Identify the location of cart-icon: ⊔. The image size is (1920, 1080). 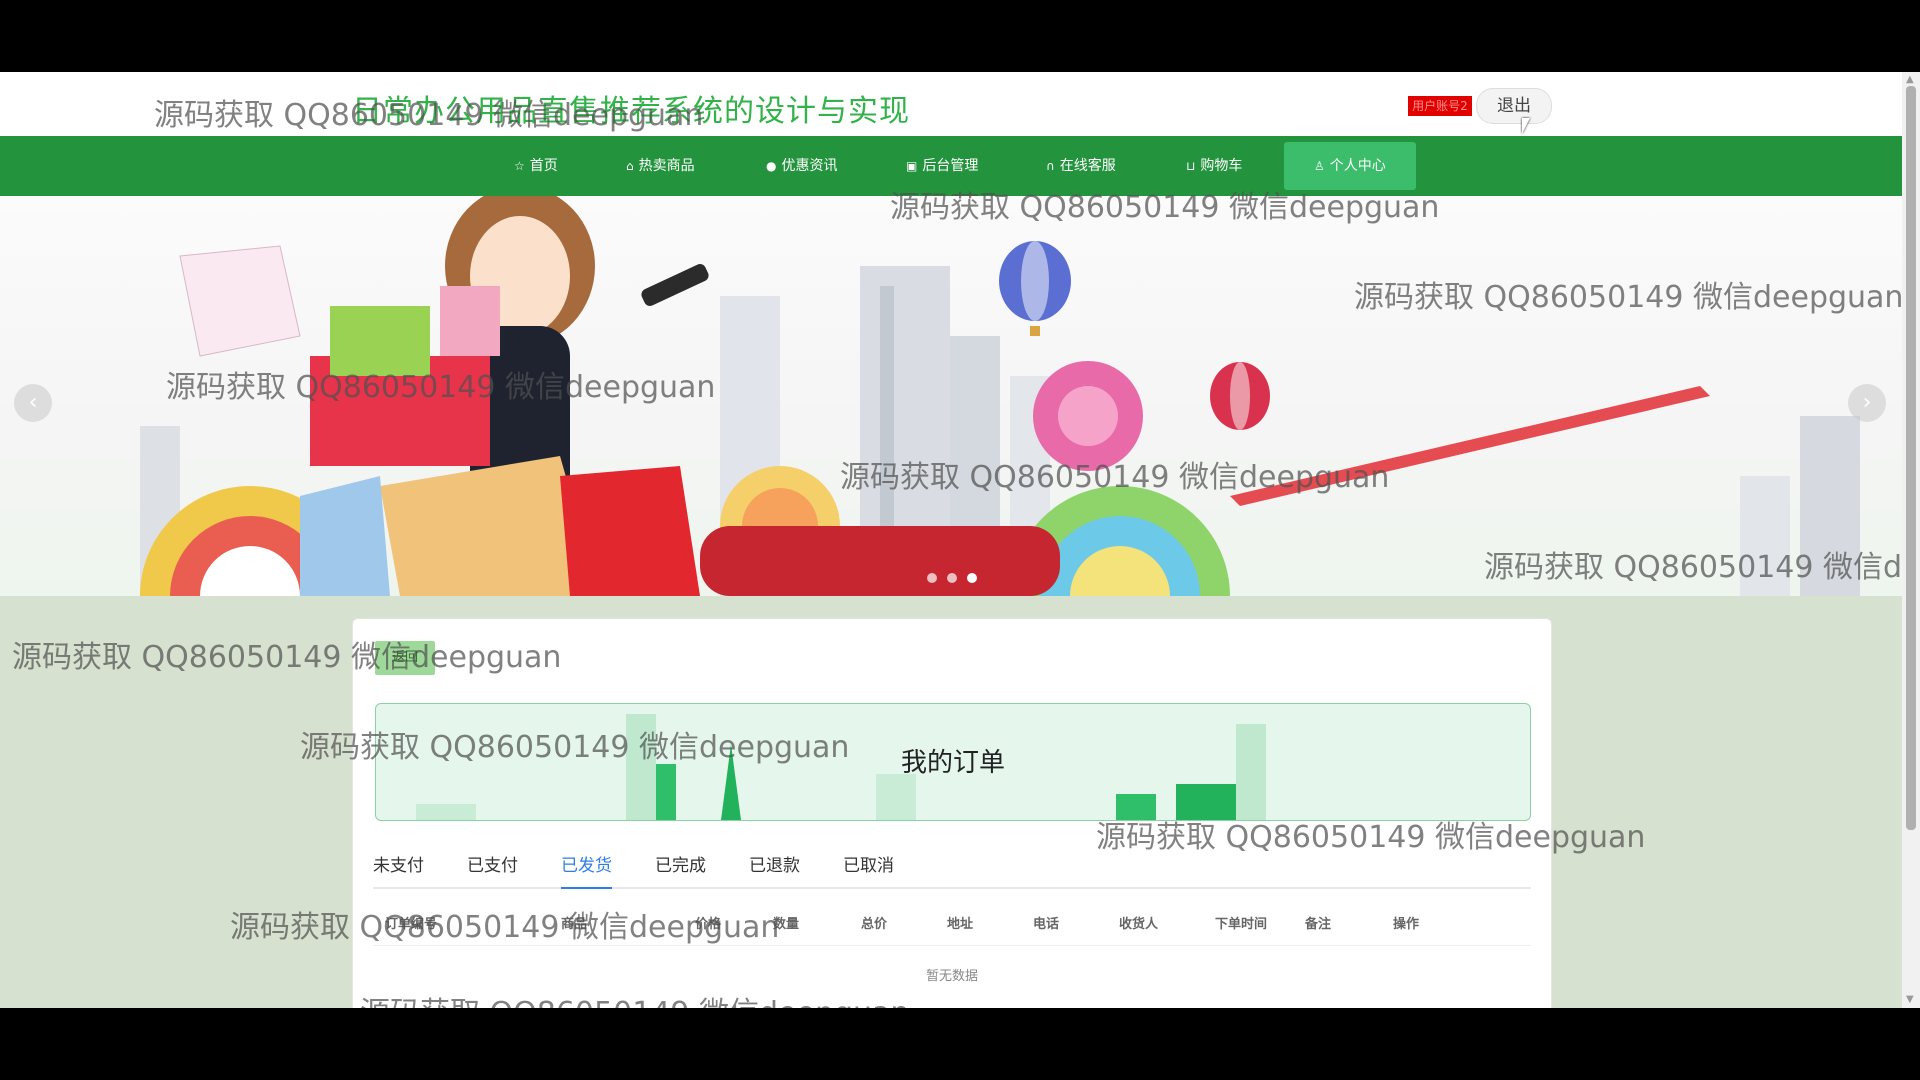
(1191, 166).